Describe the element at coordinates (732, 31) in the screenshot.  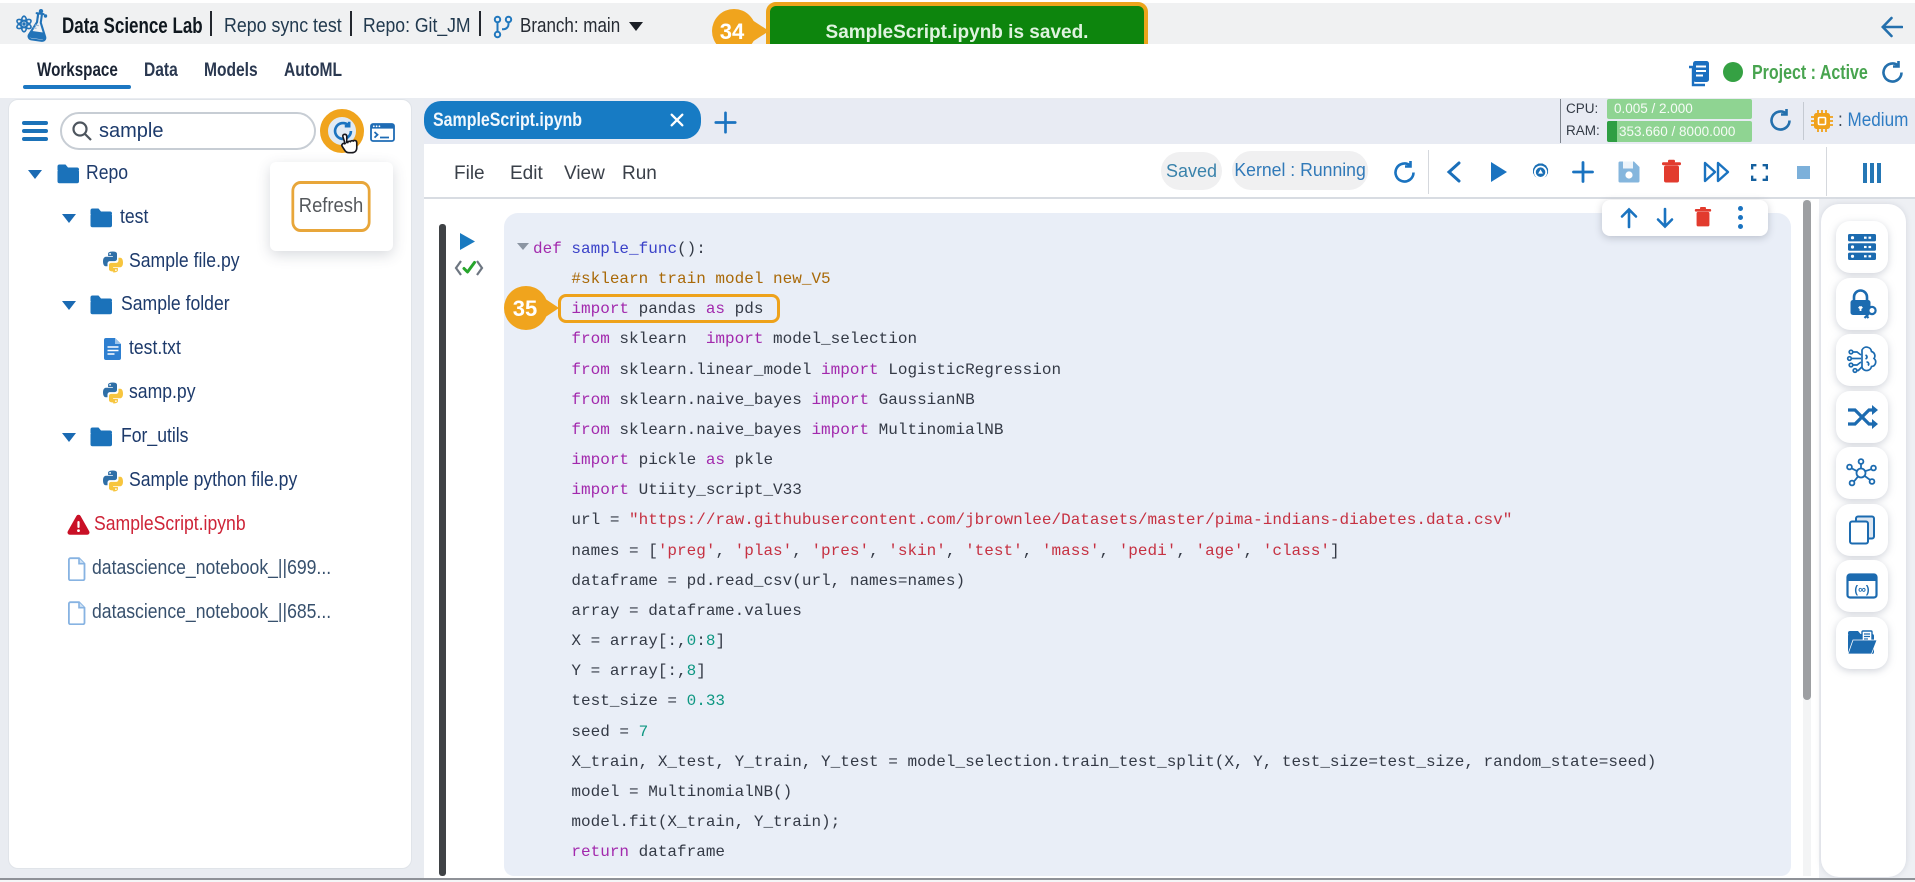
I see `svg-text: 34` at that location.